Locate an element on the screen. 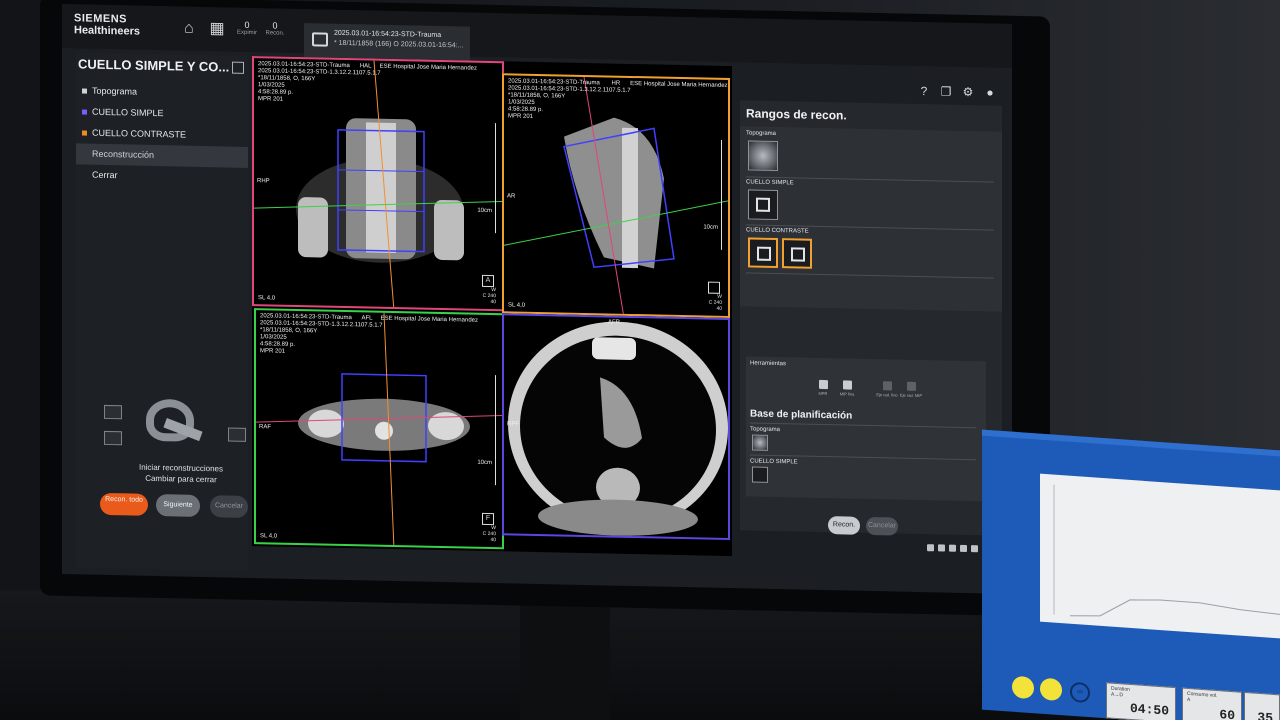  windows-icon: ❐ is located at coordinates (946, 91).